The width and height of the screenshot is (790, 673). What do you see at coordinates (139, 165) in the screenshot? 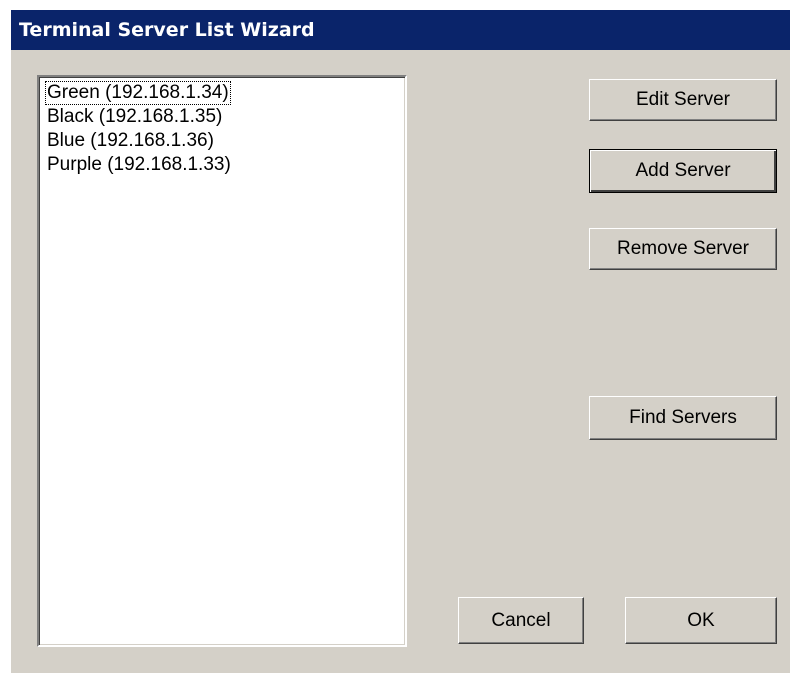
I see `list-item: Purple (192.168.1.33)` at bounding box center [139, 165].